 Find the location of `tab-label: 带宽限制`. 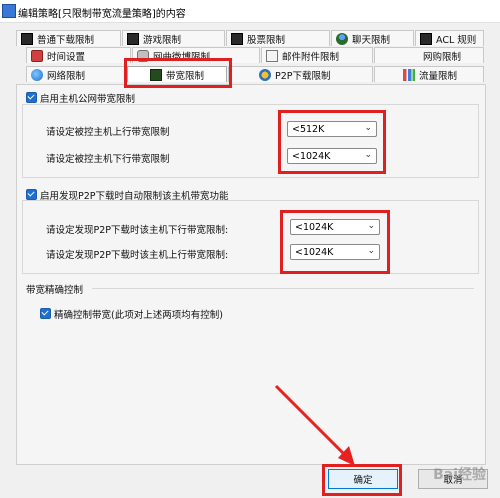

tab-label: 带宽限制 is located at coordinates (185, 76).